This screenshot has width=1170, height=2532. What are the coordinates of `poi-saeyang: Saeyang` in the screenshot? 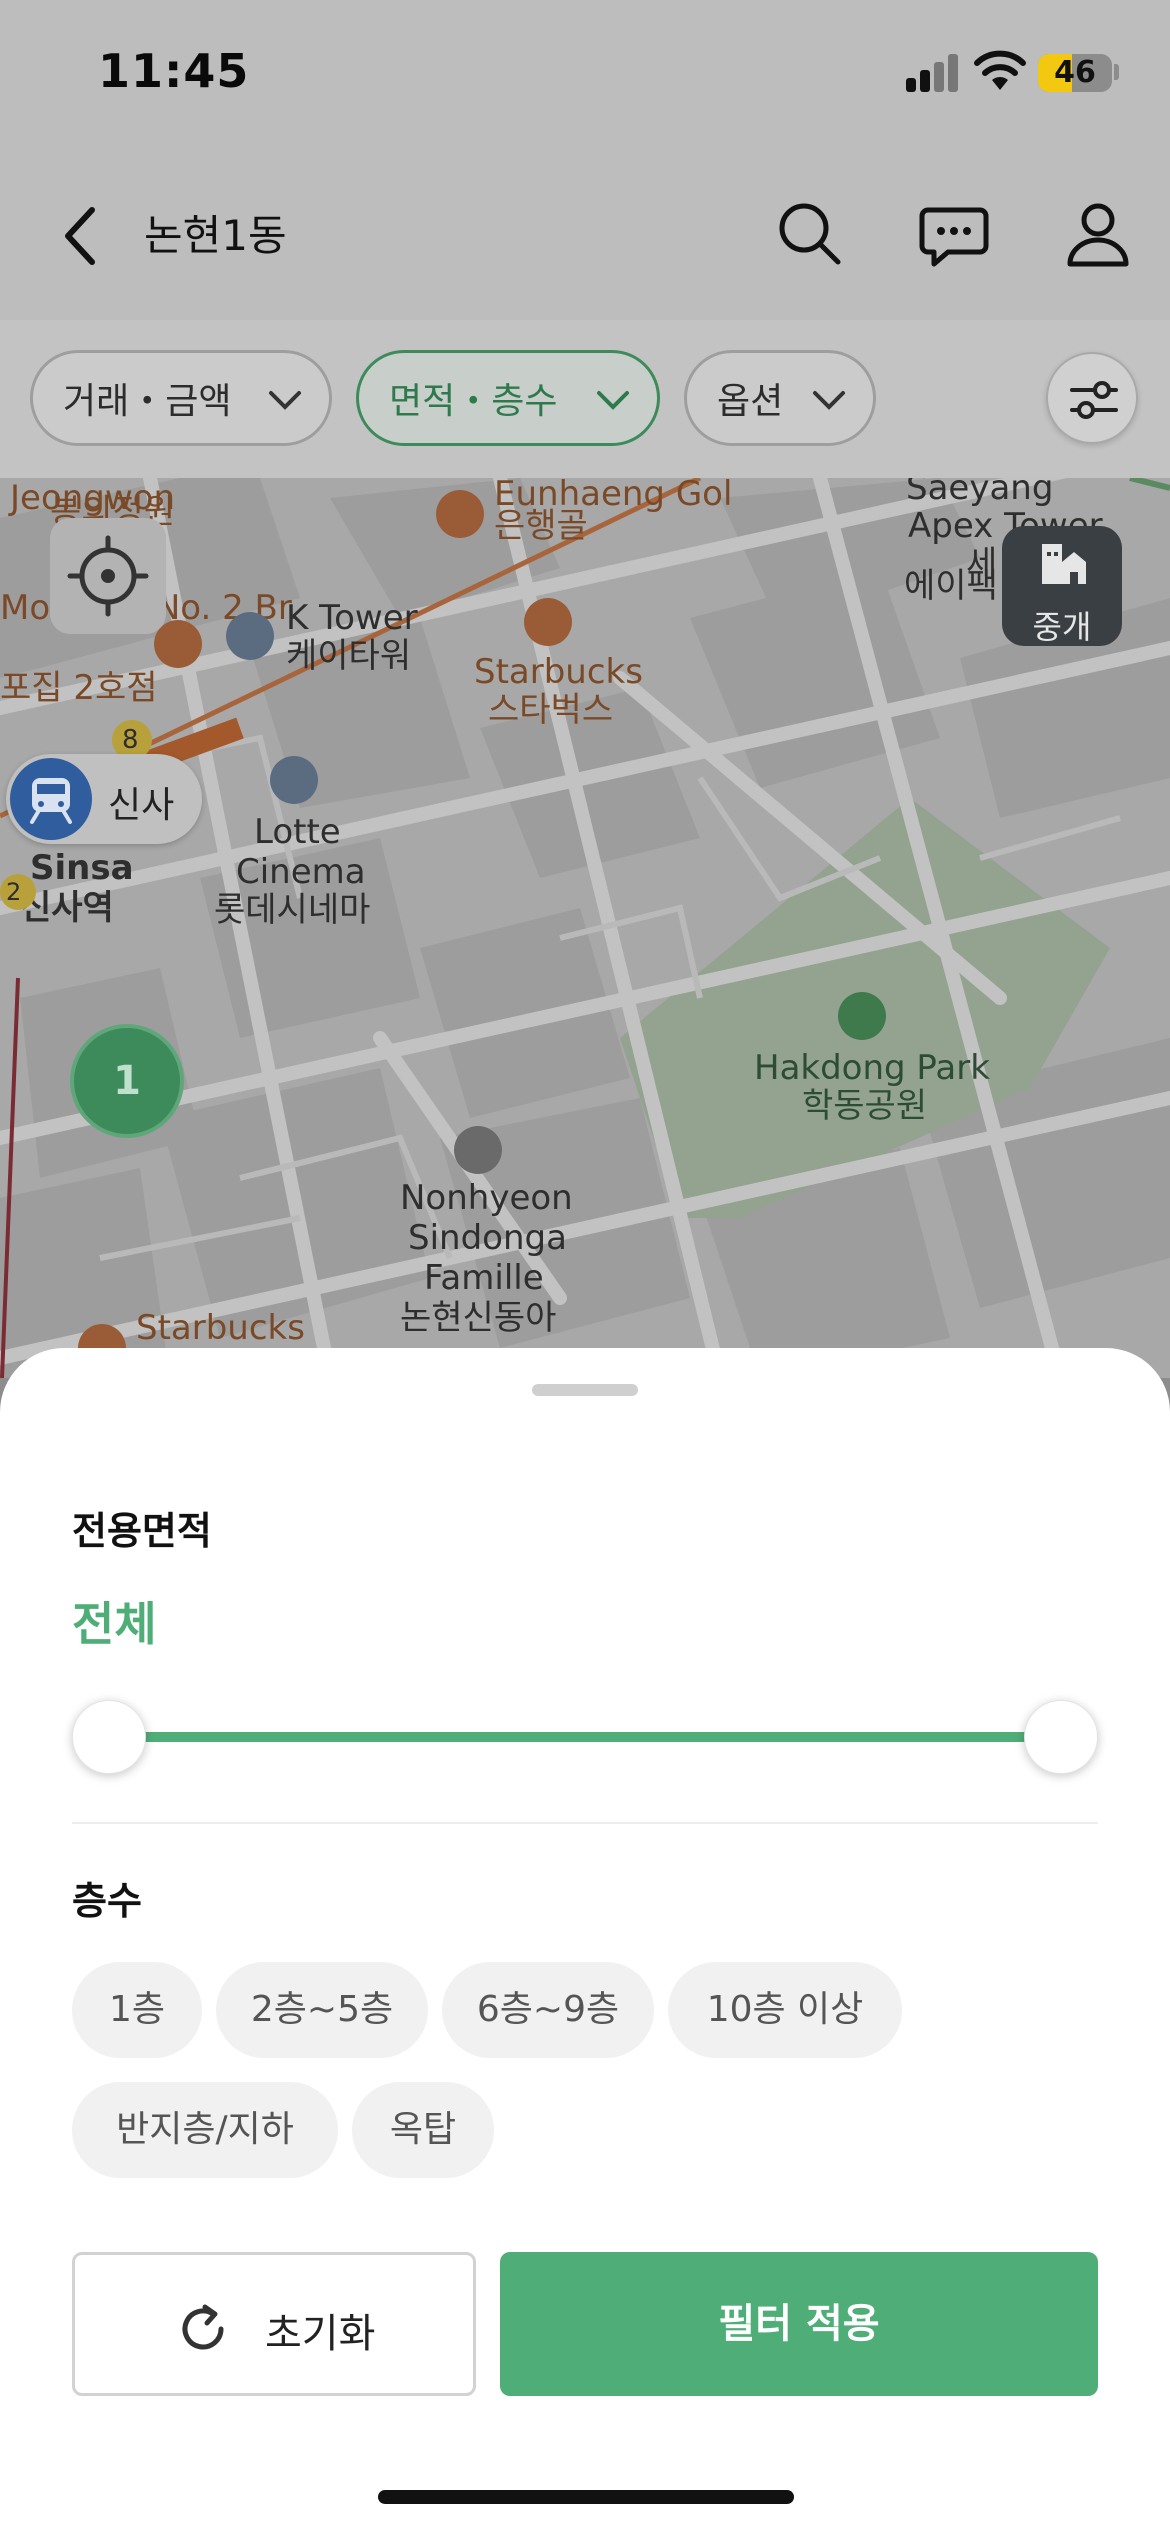 It's located at (980, 493).